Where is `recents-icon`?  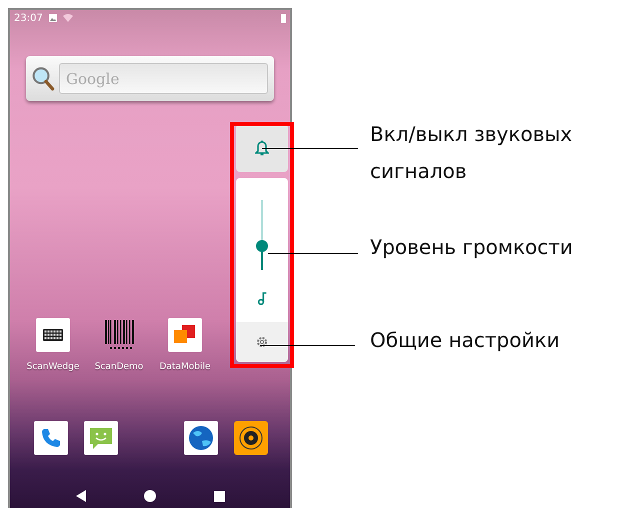 recents-icon is located at coordinates (219, 496).